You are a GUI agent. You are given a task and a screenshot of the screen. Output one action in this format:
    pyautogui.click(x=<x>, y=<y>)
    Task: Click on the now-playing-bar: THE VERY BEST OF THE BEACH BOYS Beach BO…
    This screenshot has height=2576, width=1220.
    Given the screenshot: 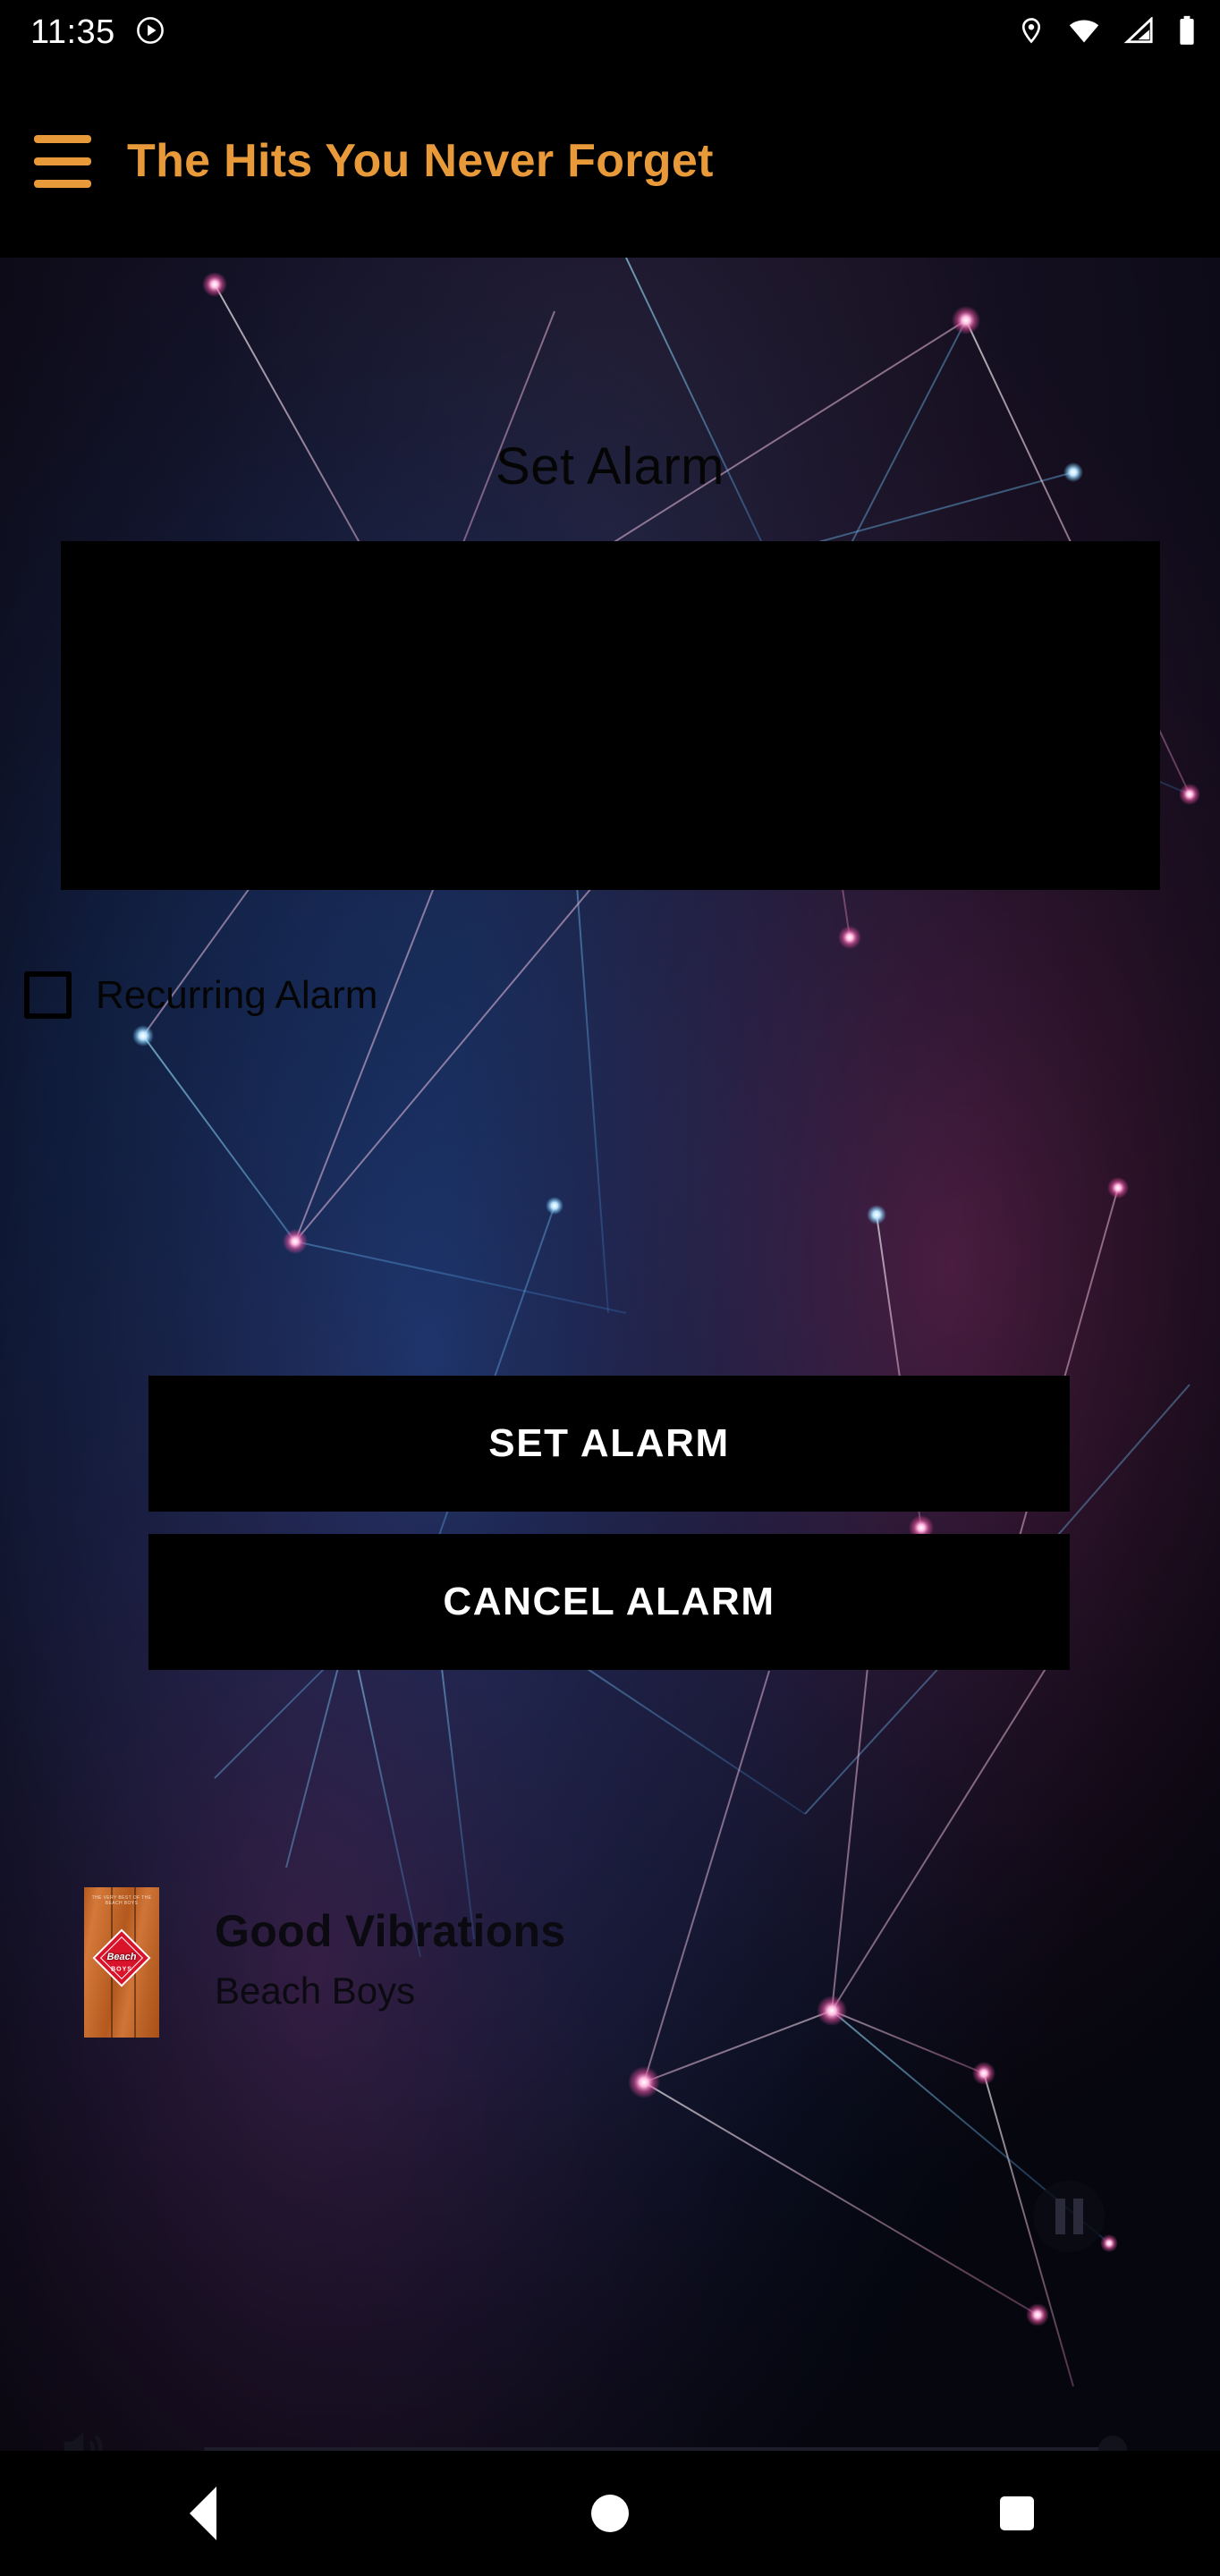 What is the action you would take?
    pyautogui.click(x=610, y=1961)
    